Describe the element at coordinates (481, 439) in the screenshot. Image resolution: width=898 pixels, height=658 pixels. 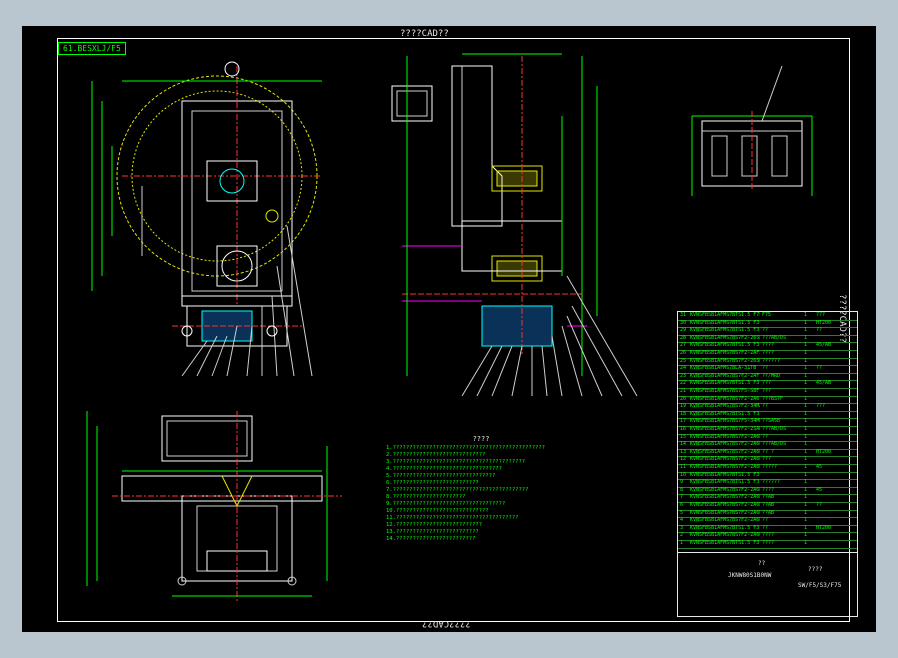
I see `notes-heading: ????` at that location.